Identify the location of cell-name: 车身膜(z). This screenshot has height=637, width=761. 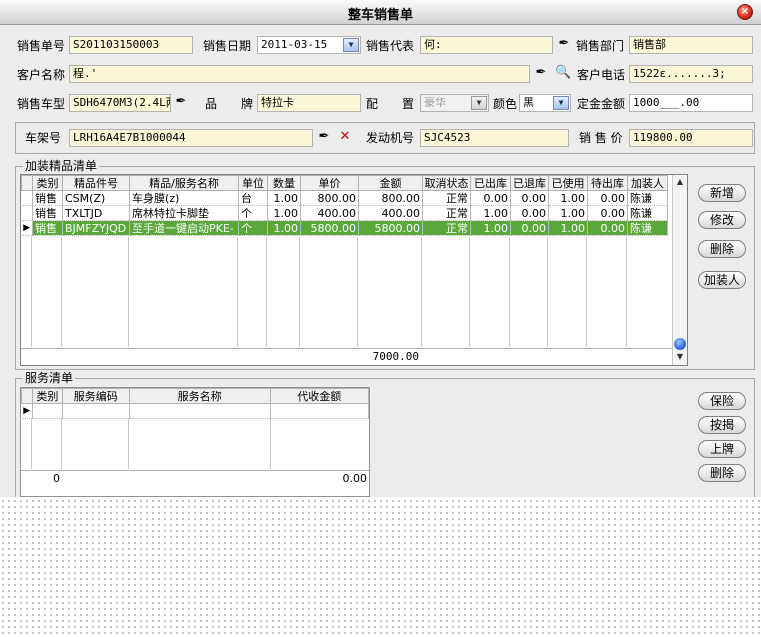
(184, 198).